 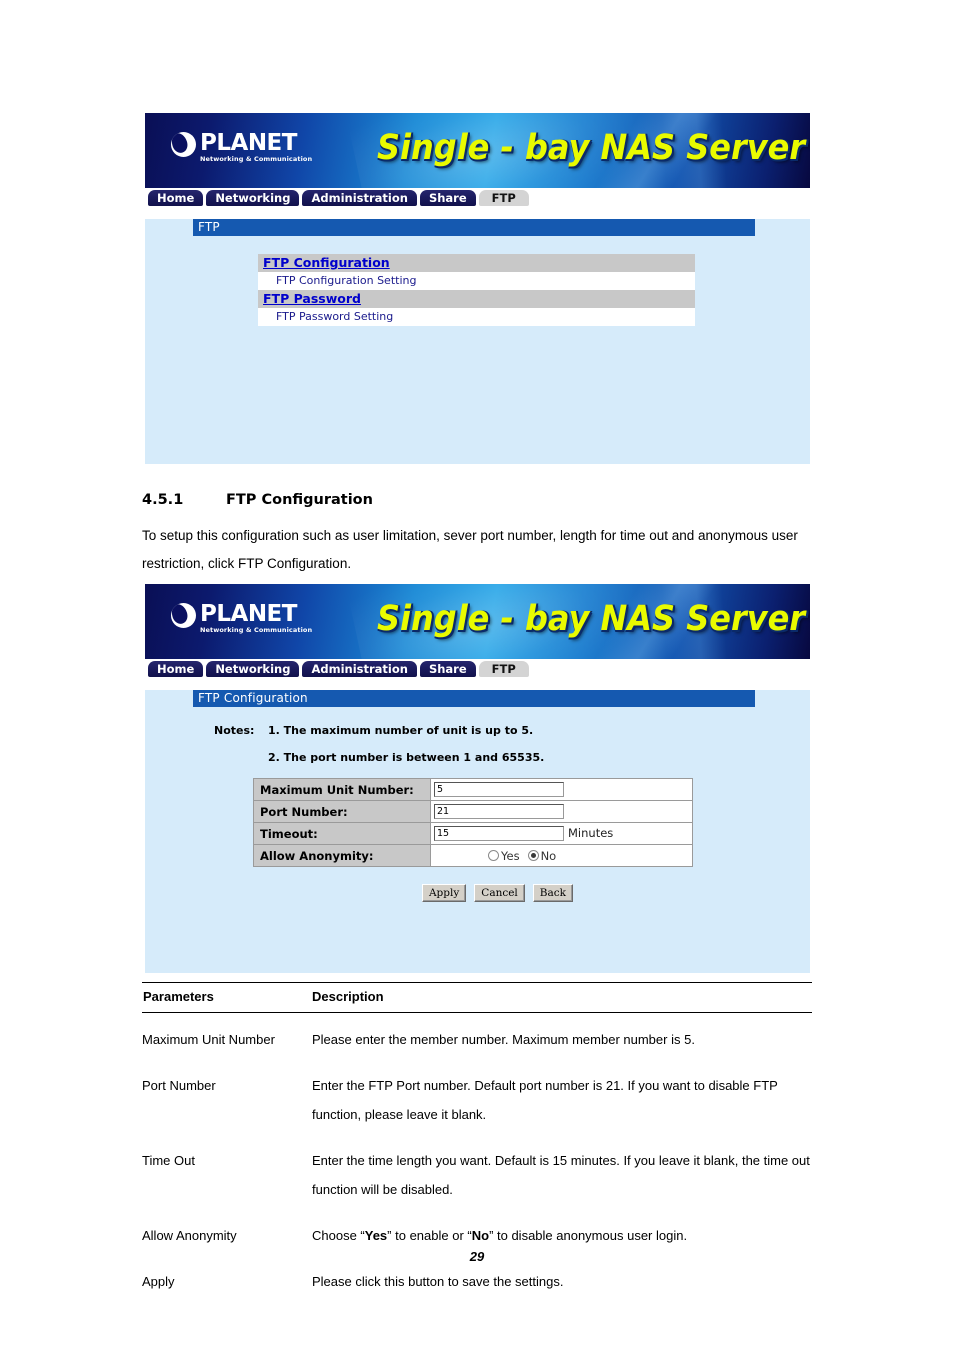 What do you see at coordinates (588, 1235) in the screenshot?
I see `desc-suffix: ” to disable anonymous user login.` at bounding box center [588, 1235].